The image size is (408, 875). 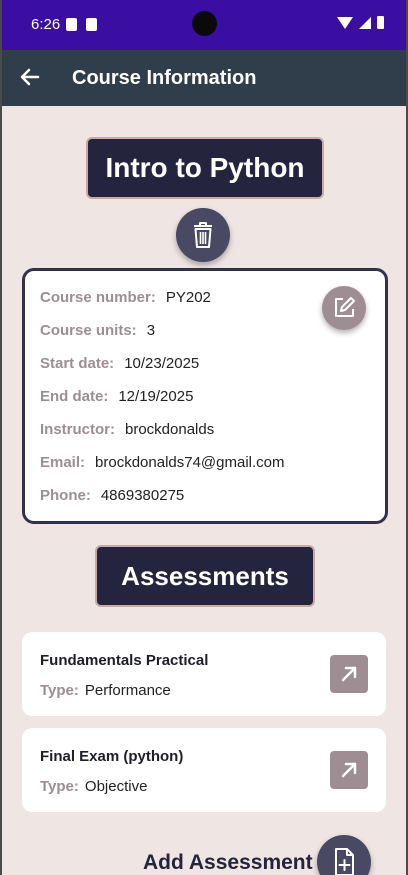 I want to click on field-value: 12/19/2025, so click(x=156, y=396).